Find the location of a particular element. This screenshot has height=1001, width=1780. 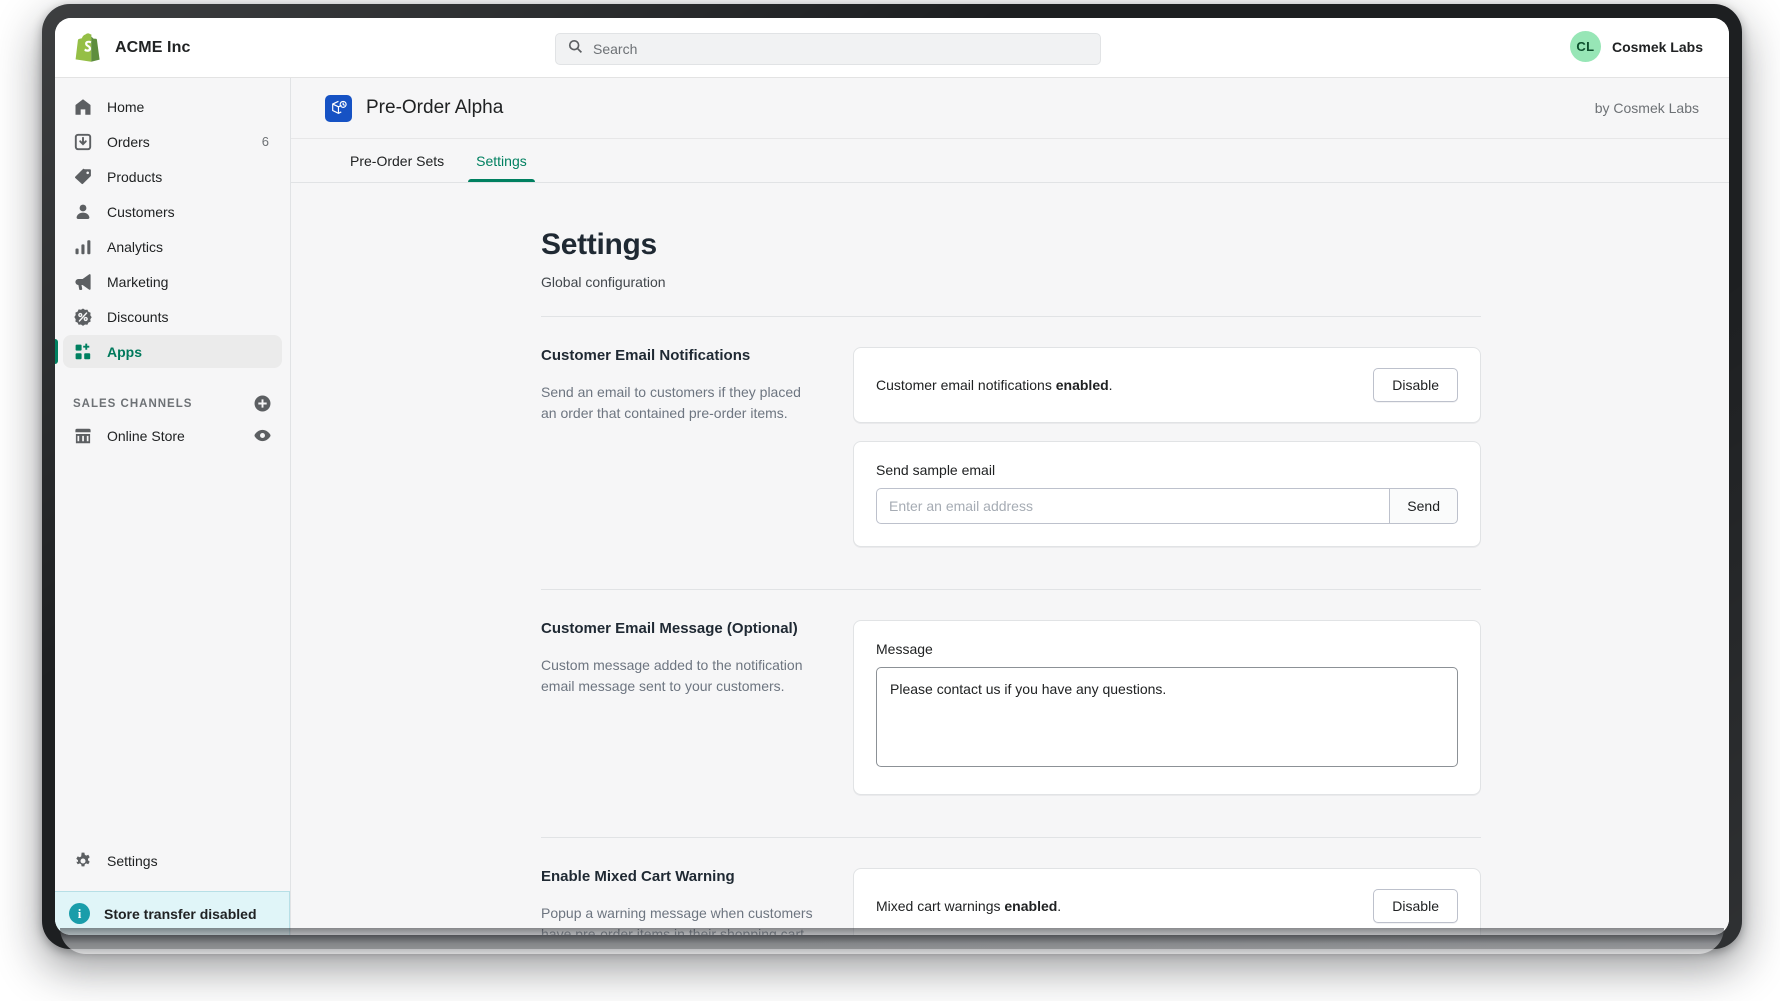

mixed-cart-status-card: Mixed cart warnings enabled. Disable is located at coordinates (1167, 901).